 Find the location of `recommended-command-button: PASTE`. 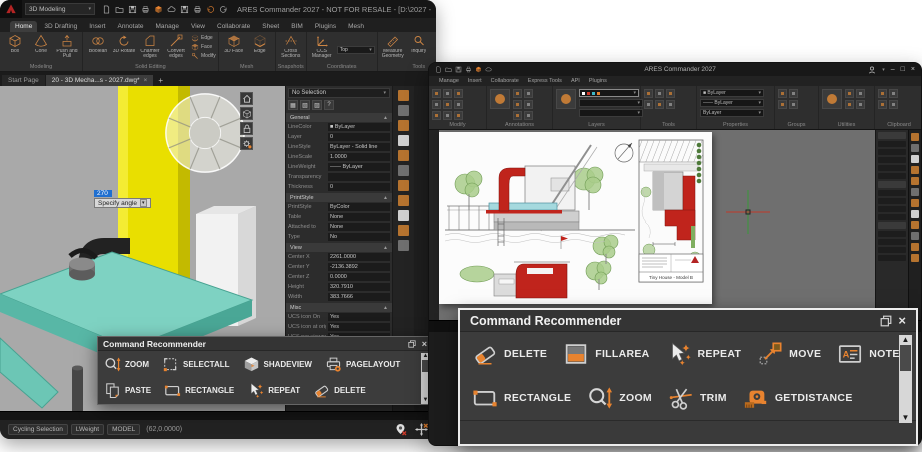

recommended-command-button: PASTE is located at coordinates (127, 390).